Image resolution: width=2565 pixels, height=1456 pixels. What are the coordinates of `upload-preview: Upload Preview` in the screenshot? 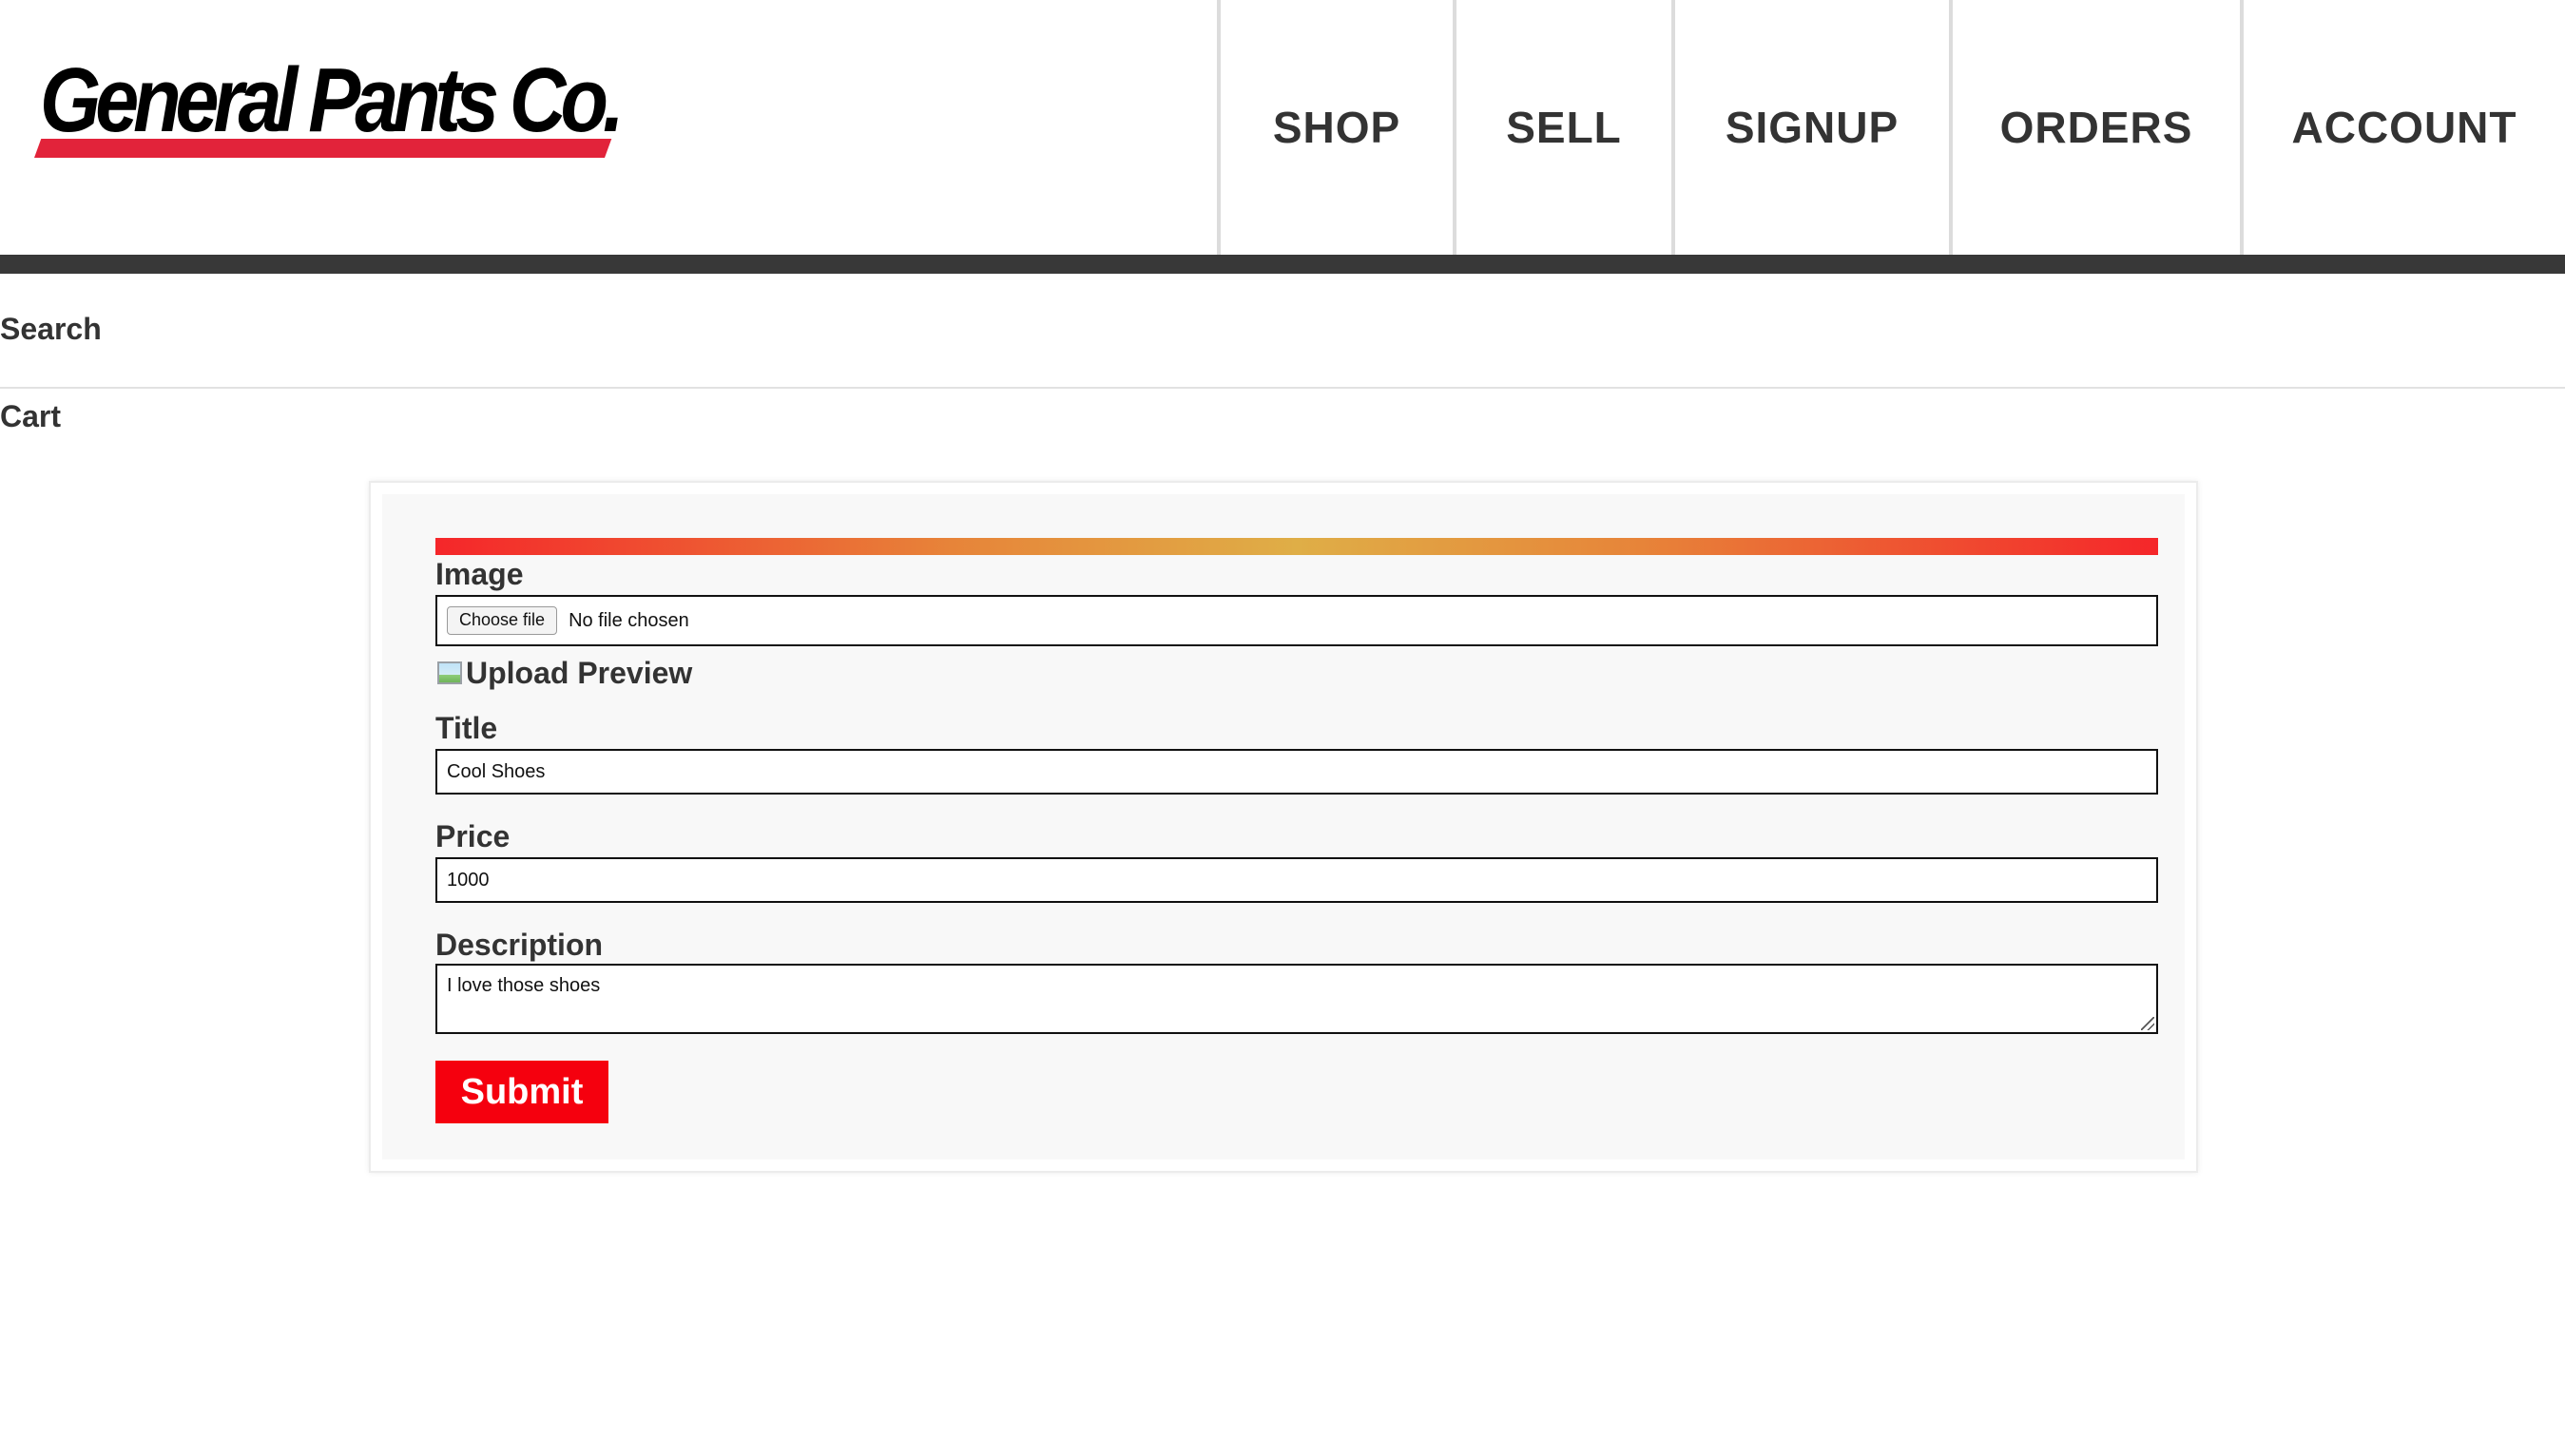 It's located at (563, 673).